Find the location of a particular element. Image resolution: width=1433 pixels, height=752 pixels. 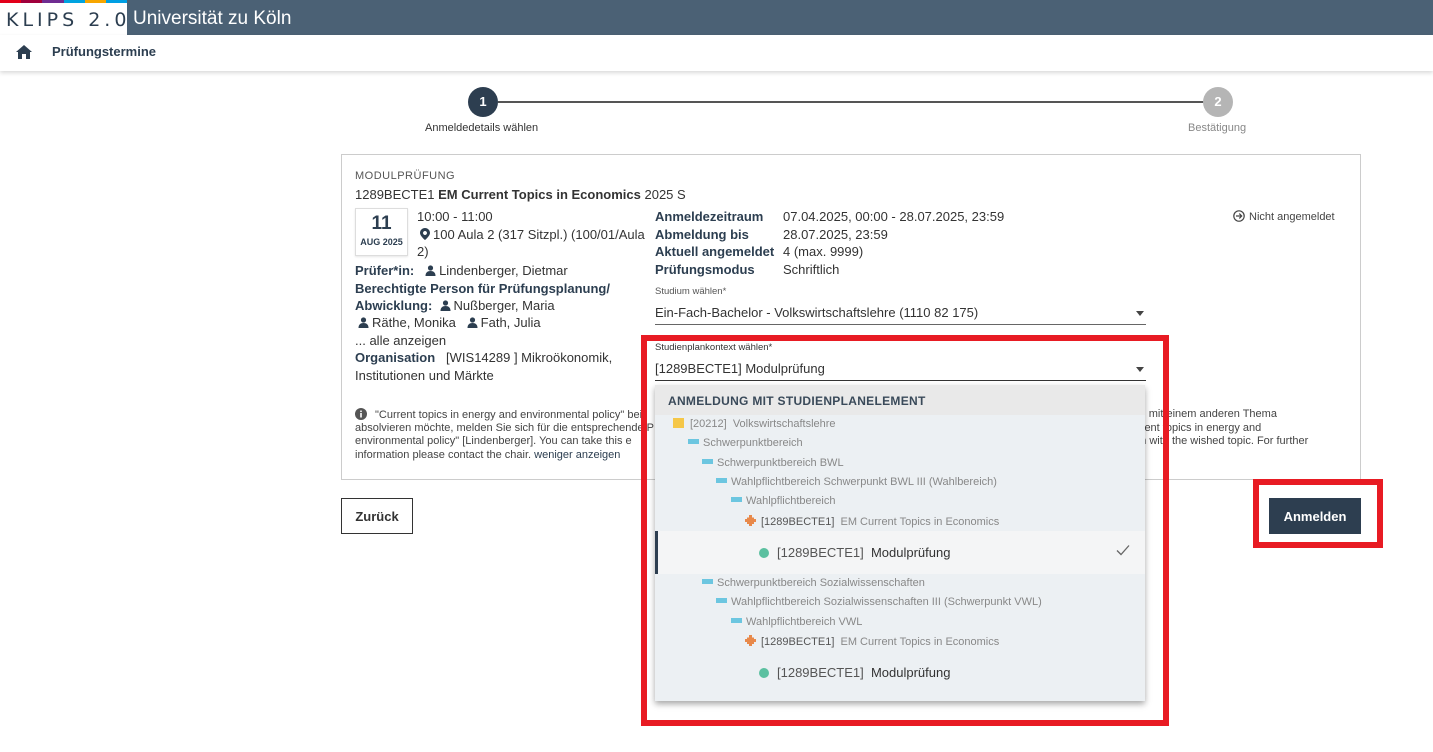

date-day: 11 is located at coordinates (381, 223).